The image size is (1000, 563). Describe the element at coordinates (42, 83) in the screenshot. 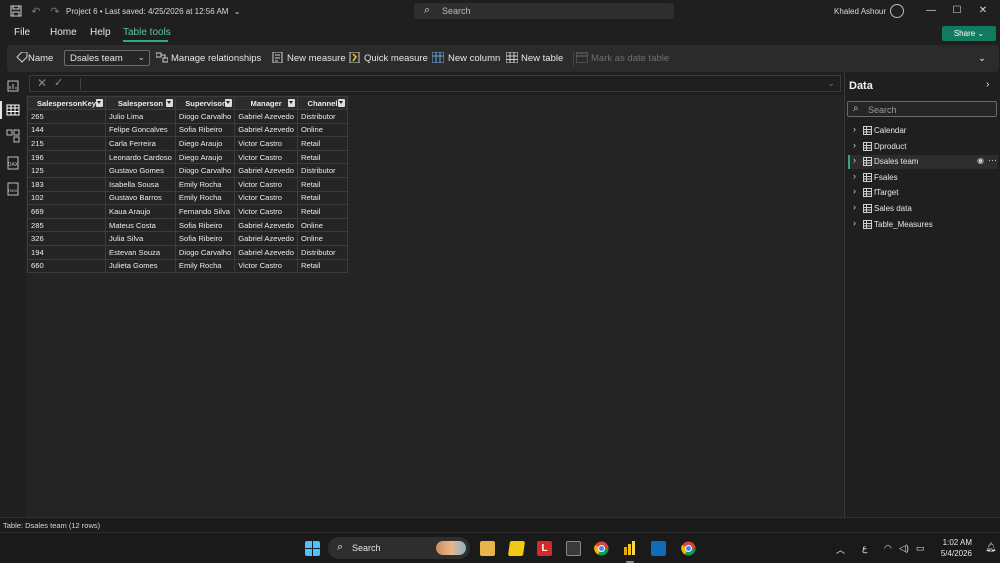

I see `cancel-formula-icon: ✕` at that location.